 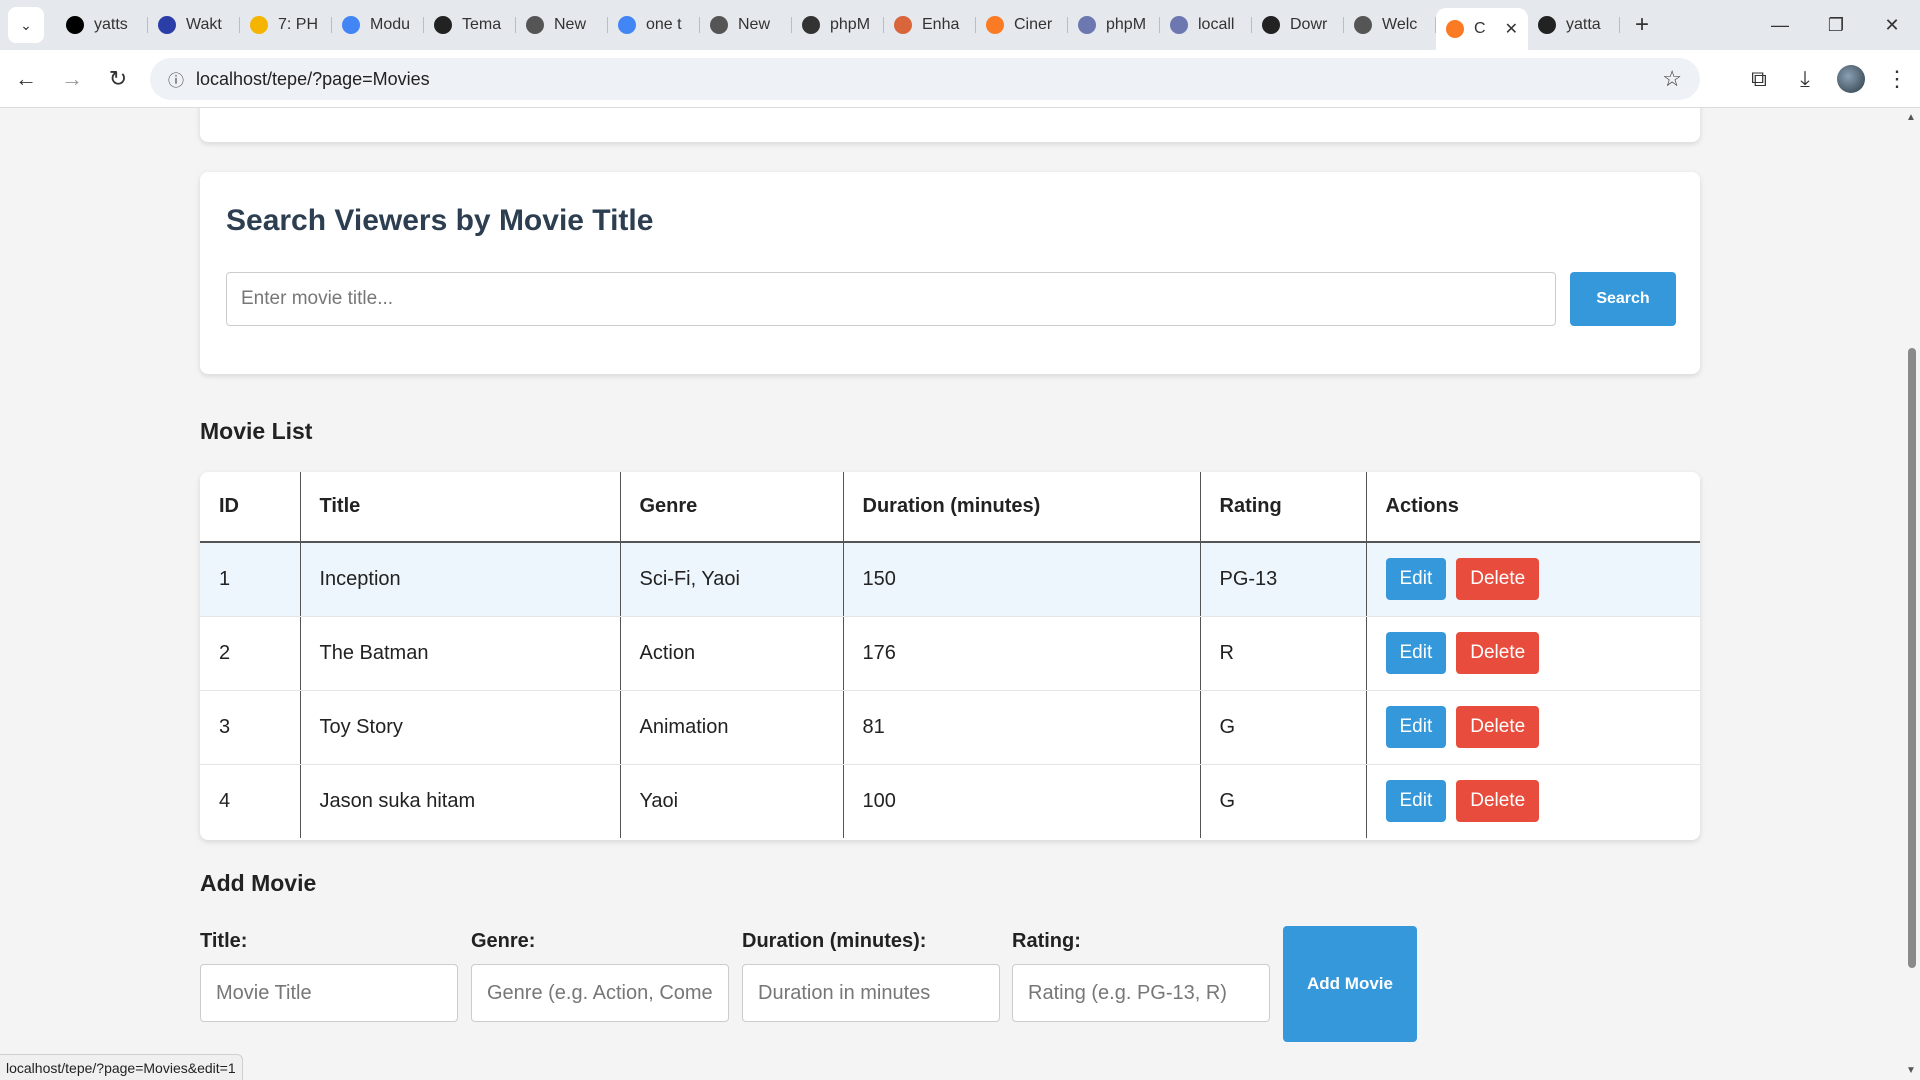 I want to click on genre-input, so click(x=600, y=993).